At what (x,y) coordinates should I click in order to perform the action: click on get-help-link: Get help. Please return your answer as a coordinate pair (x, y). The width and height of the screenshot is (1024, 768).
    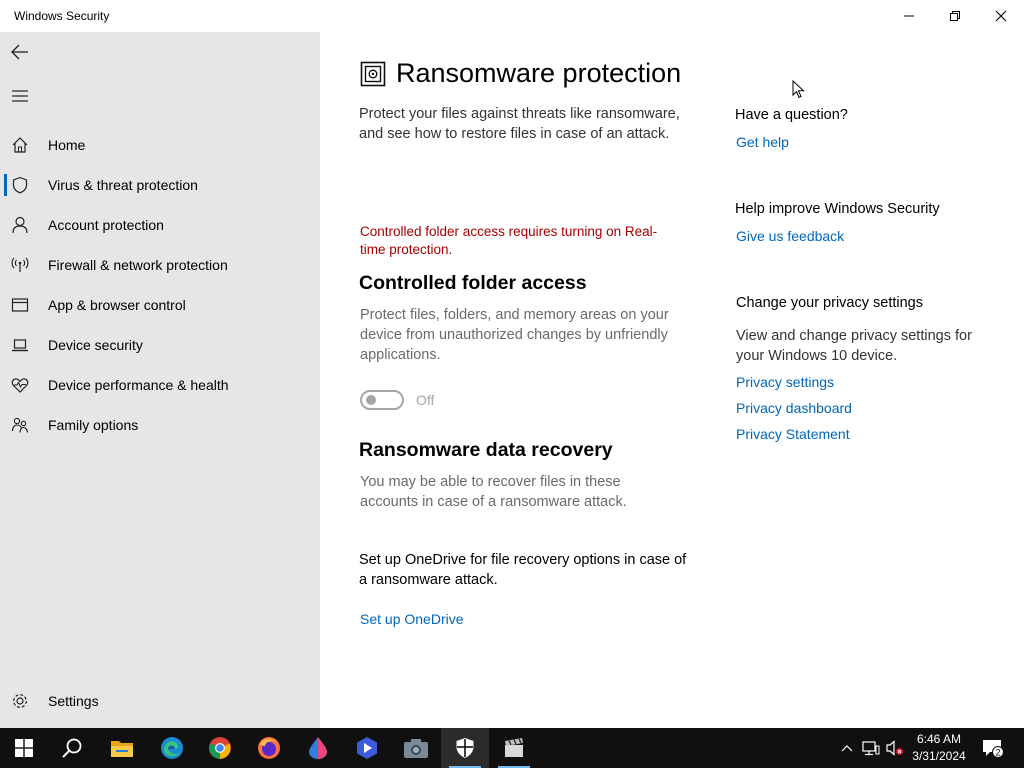
    Looking at the image, I should click on (762, 142).